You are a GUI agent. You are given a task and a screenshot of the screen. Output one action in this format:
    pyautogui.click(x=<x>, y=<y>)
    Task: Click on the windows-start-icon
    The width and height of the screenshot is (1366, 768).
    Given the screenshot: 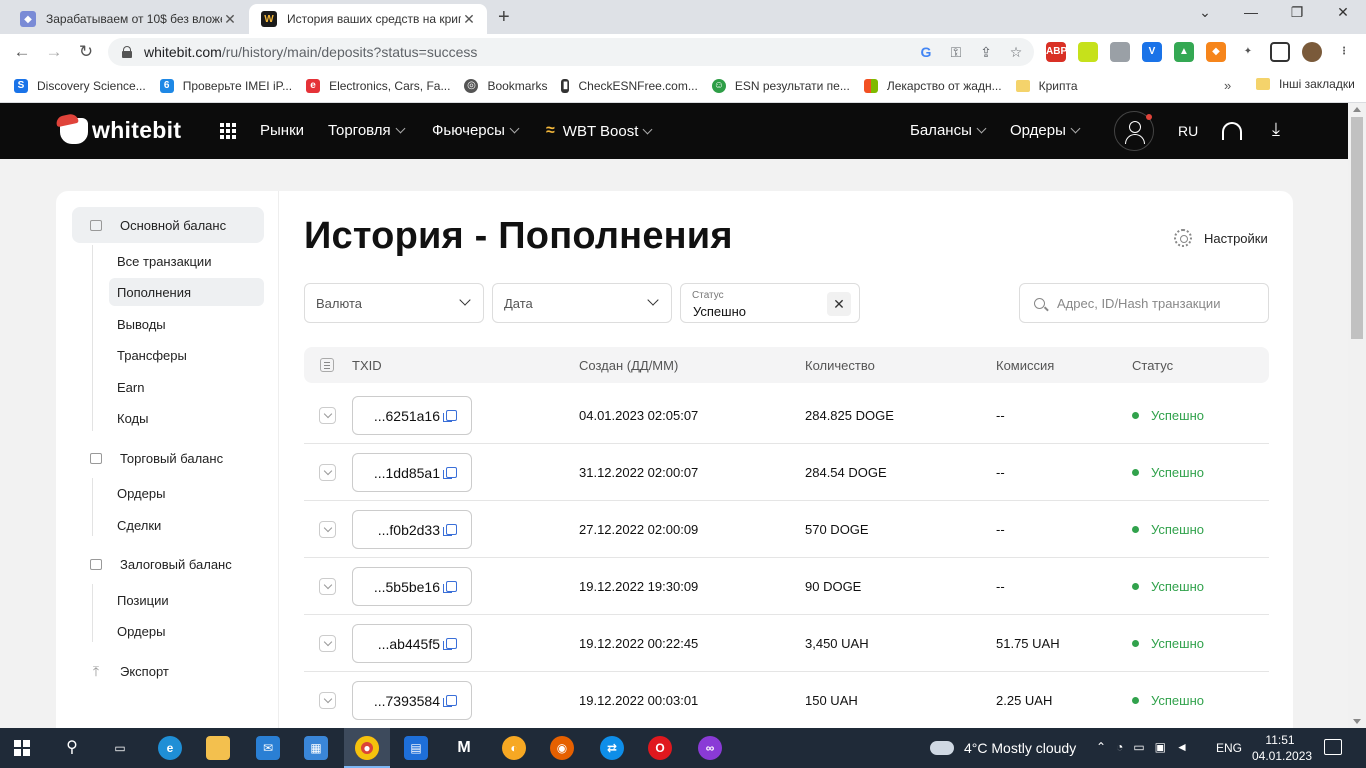 What is the action you would take?
    pyautogui.click(x=22, y=748)
    